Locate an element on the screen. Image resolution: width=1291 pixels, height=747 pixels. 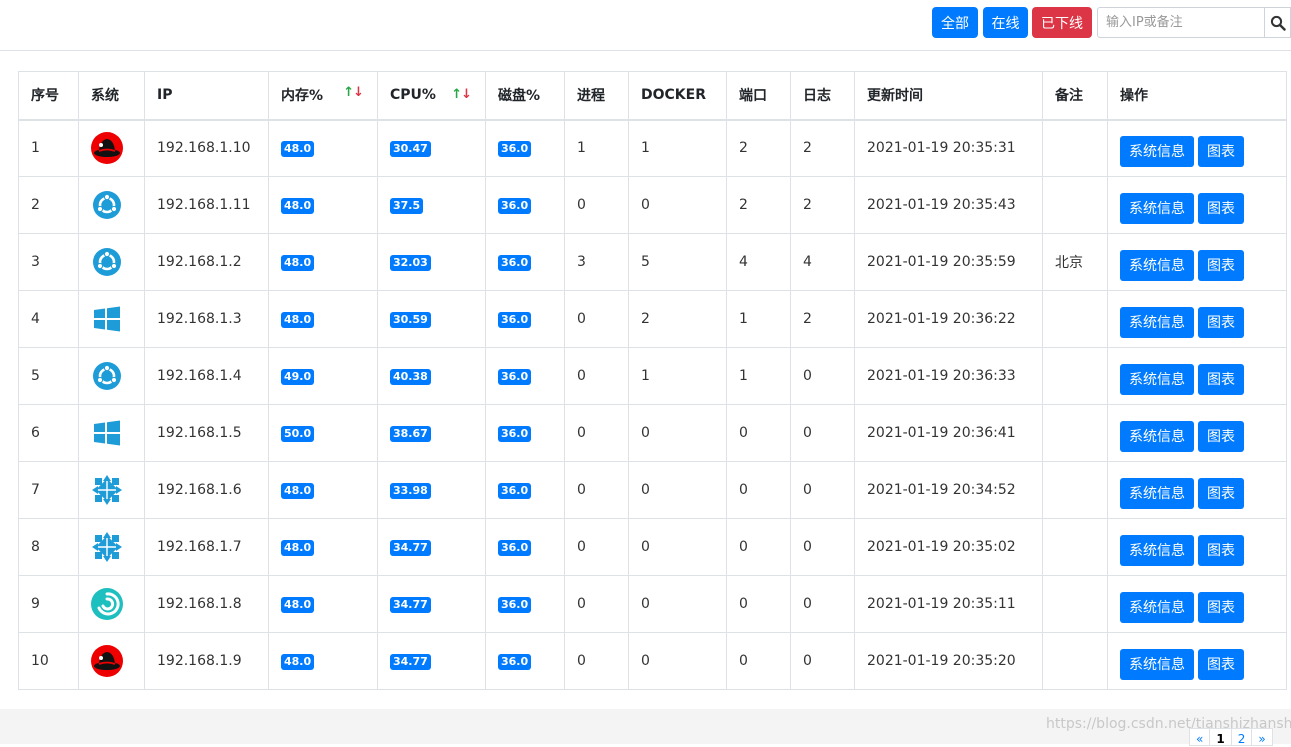
page-2: 2 is located at coordinates (1241, 737).